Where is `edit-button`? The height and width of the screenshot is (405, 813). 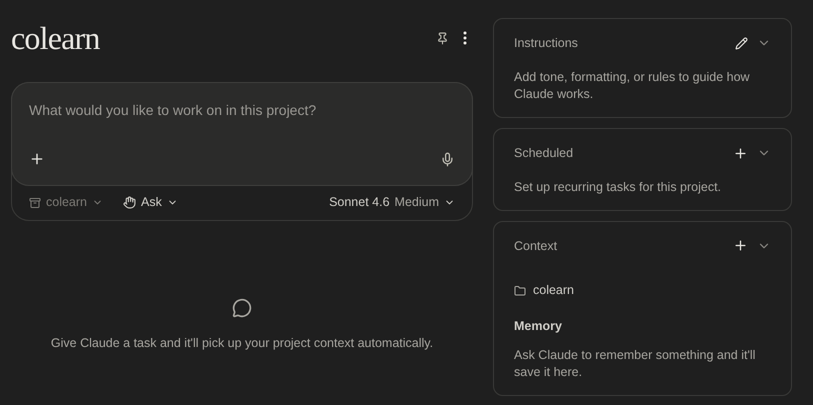 edit-button is located at coordinates (741, 43).